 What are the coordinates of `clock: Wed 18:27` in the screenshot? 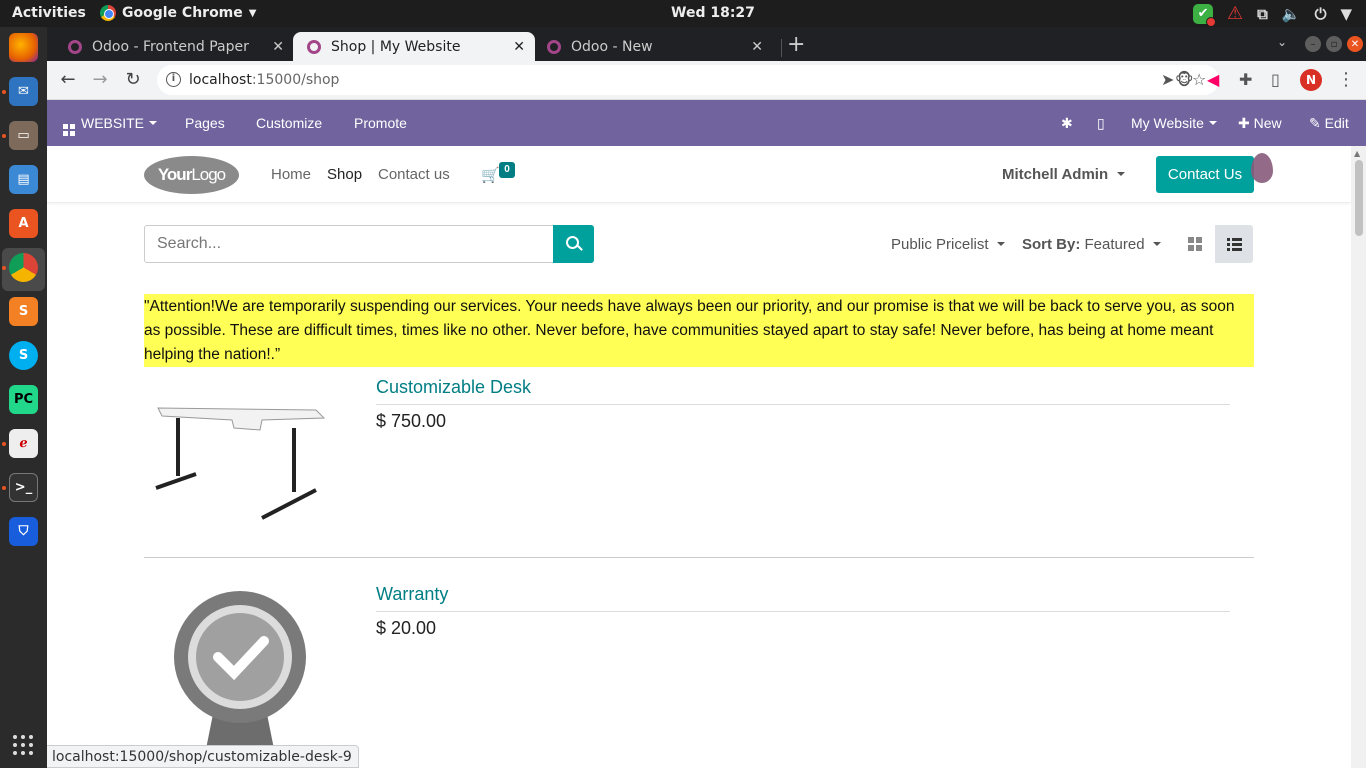 It's located at (713, 13).